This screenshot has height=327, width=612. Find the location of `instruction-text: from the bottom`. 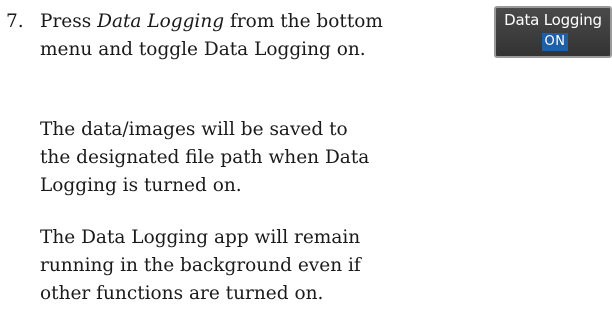

instruction-text: from the bottom is located at coordinates (303, 21).